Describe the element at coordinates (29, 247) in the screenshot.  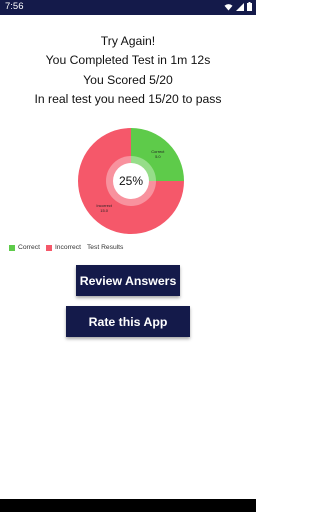
I see `legend-label-correct: Correct` at that location.